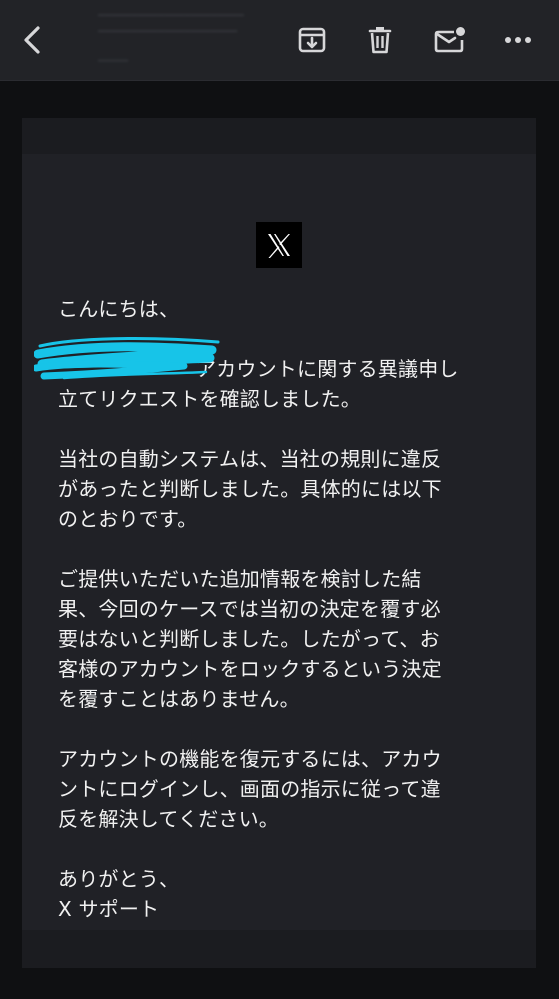 This screenshot has height=999, width=559. I want to click on mail-unread-icon, so click(450, 40).